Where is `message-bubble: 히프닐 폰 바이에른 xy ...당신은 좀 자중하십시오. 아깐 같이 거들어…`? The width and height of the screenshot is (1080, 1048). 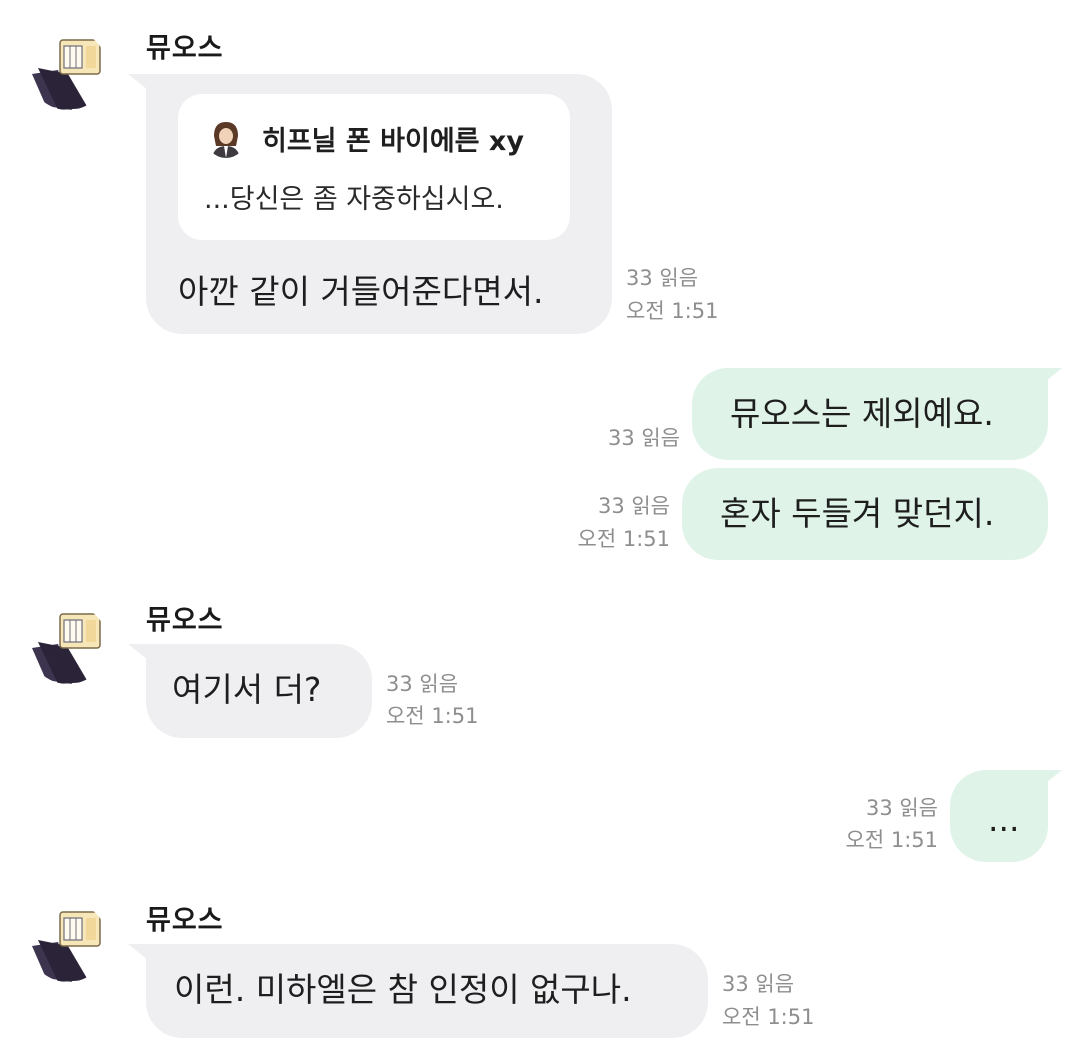 message-bubble: 히프닐 폰 바이에른 xy ...당신은 좀 자중하십시오. 아깐 같이 거들어… is located at coordinates (379, 204).